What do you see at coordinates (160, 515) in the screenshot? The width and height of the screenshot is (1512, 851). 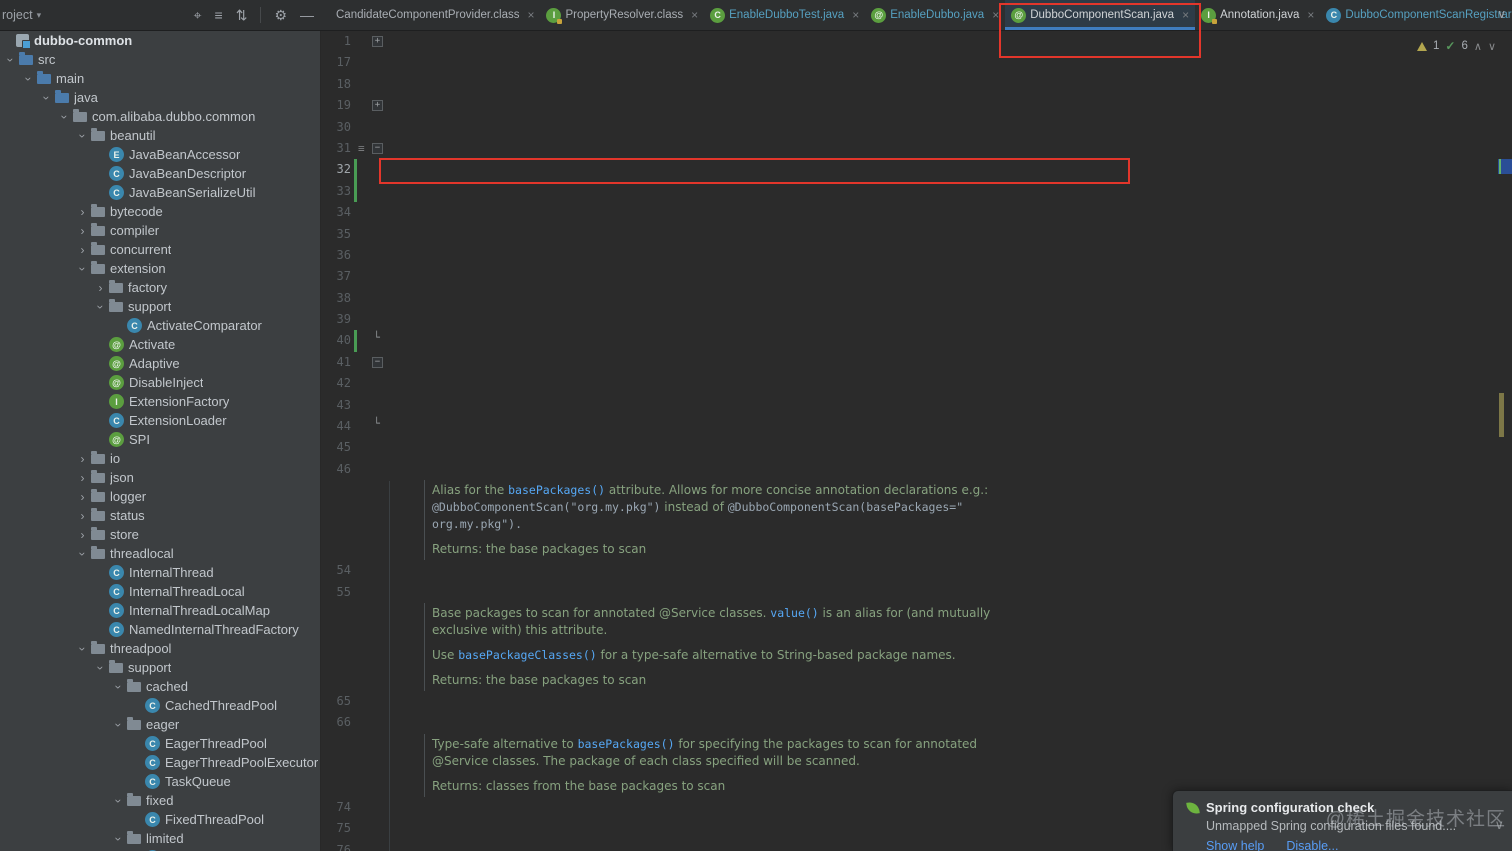 I see `tree-item-status: › status` at bounding box center [160, 515].